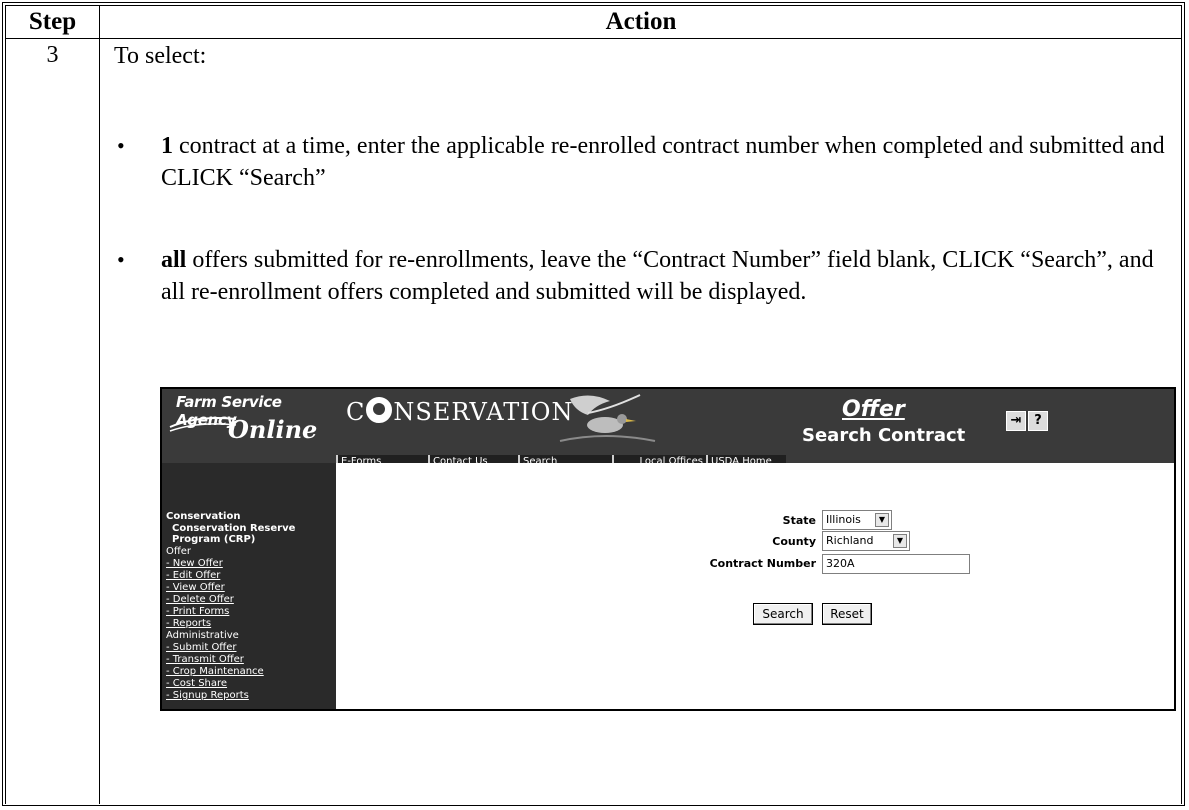 This screenshot has height=810, width=1189. What do you see at coordinates (873, 409) in the screenshot?
I see `page-title: Offer` at bounding box center [873, 409].